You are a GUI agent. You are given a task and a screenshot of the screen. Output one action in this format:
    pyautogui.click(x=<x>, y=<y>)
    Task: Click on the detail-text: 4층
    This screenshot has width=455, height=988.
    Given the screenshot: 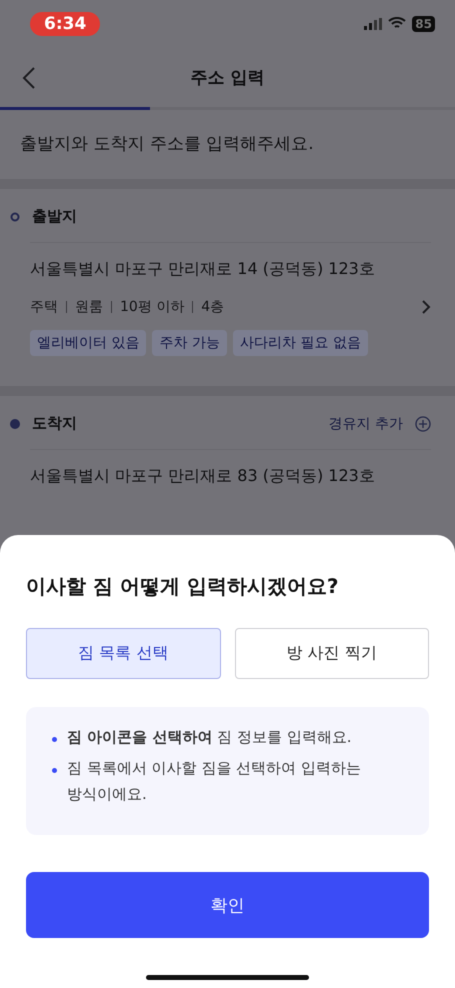 What is the action you would take?
    pyautogui.click(x=212, y=307)
    